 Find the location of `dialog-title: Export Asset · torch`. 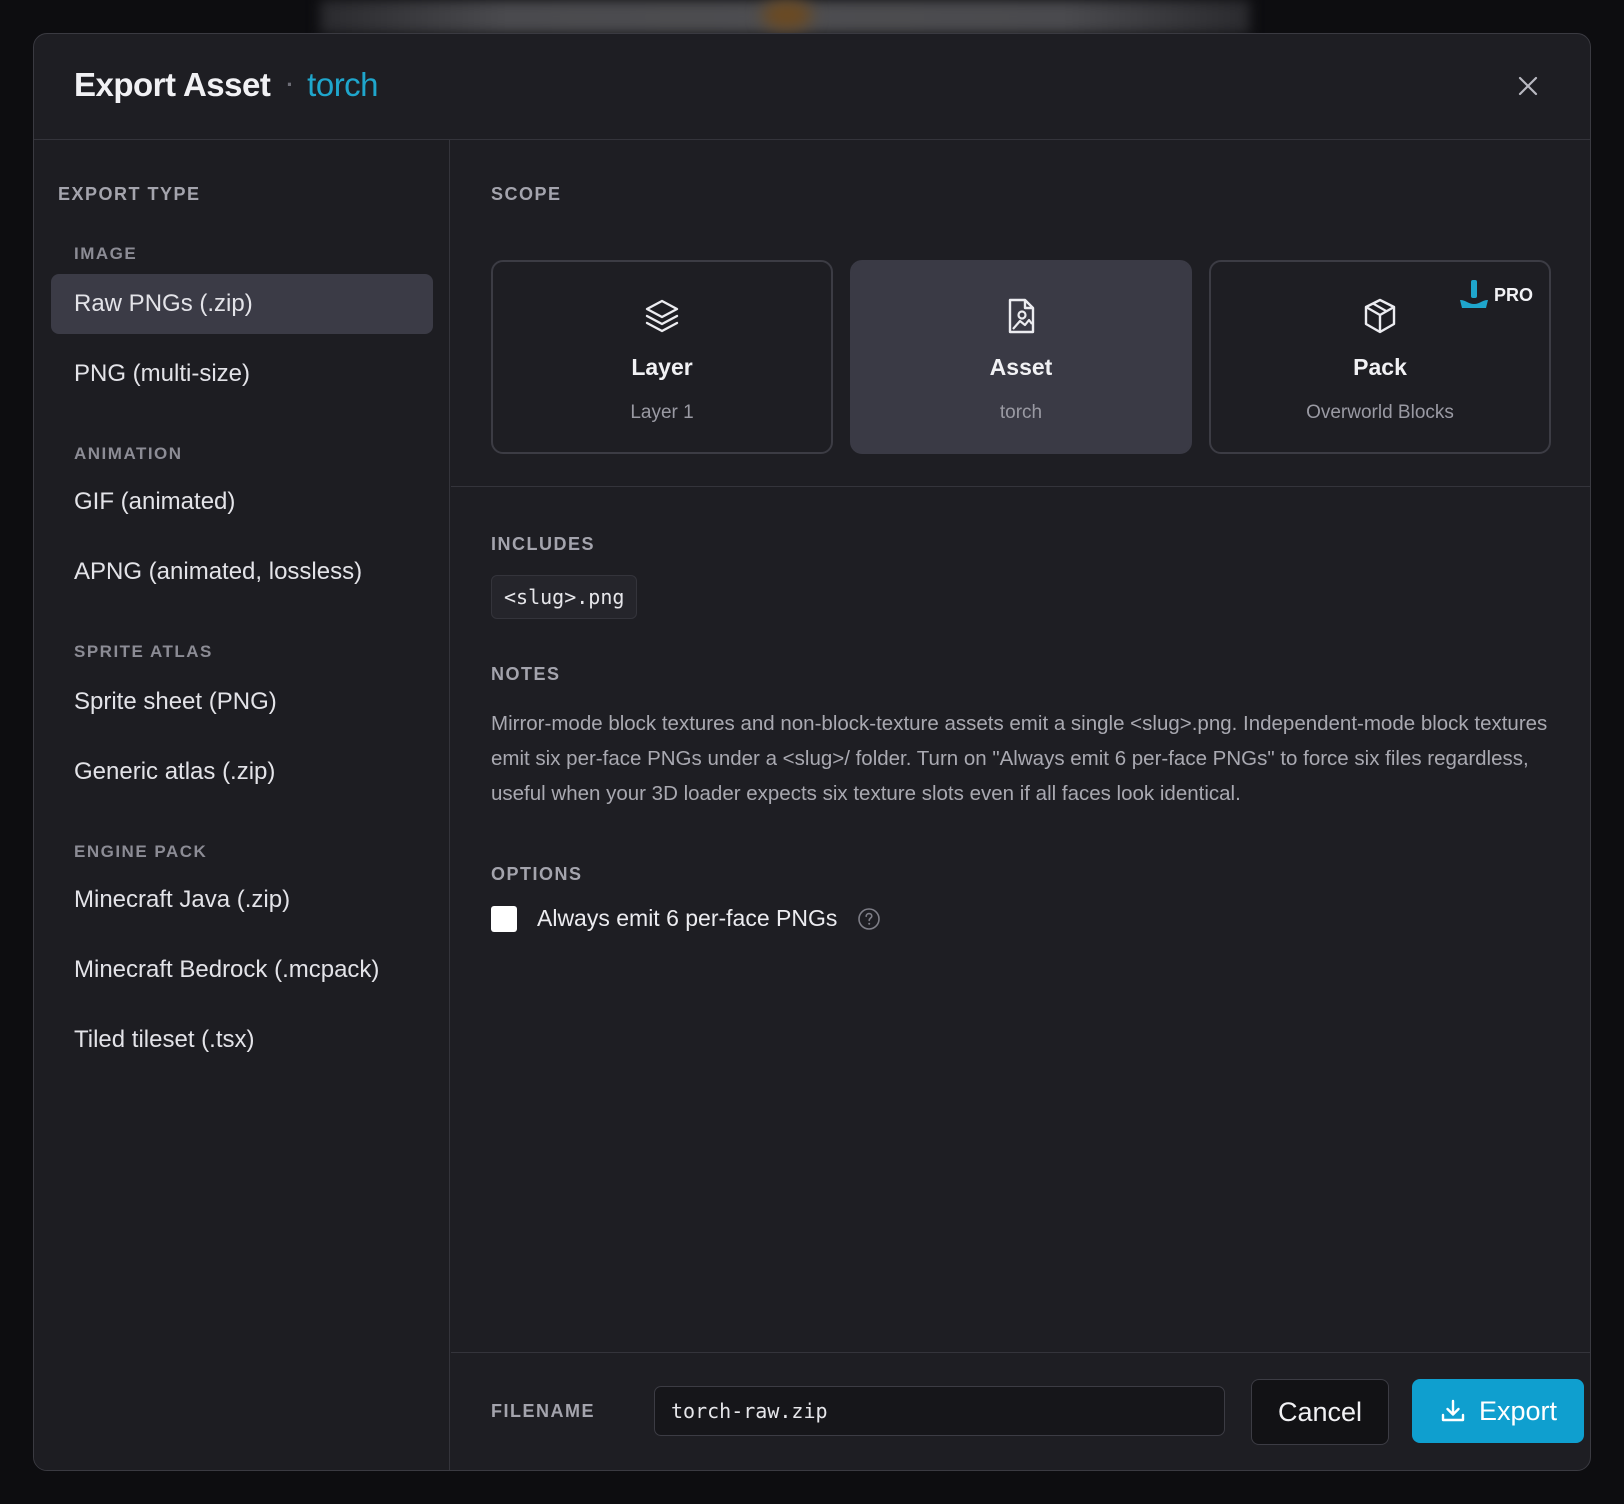

dialog-title: Export Asset · torch is located at coordinates (226, 85).